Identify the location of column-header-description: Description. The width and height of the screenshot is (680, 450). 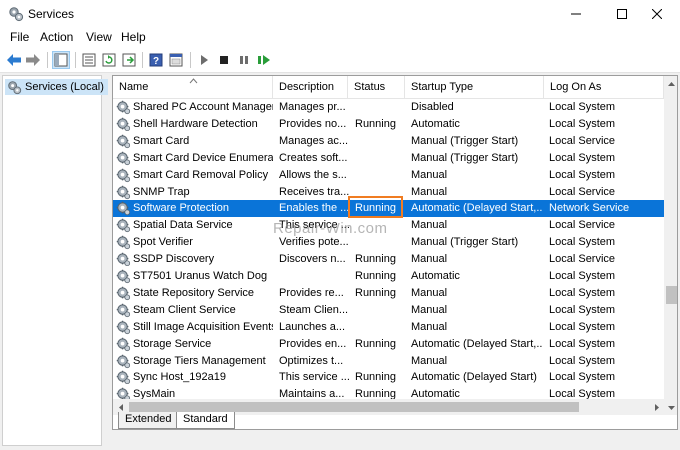
(310, 87).